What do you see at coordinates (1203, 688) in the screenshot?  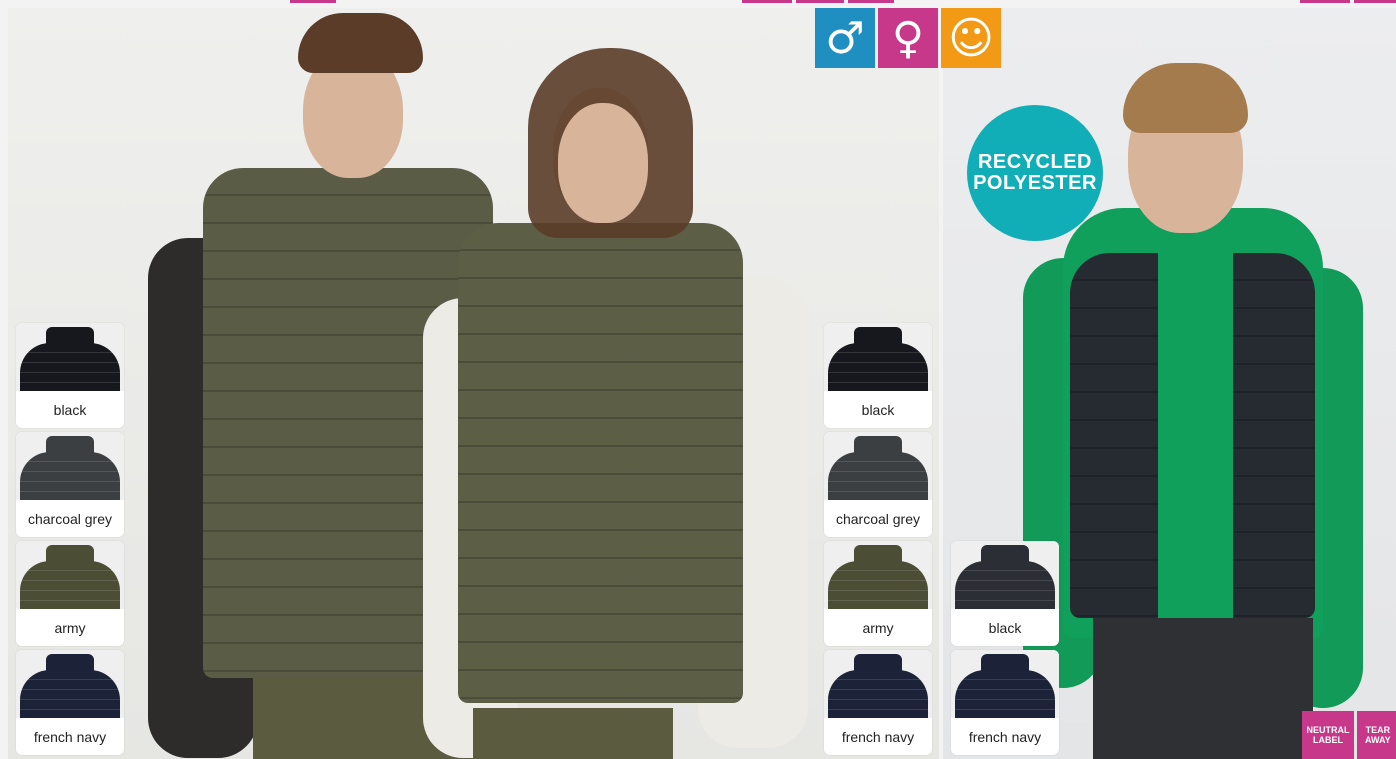 I see `kid-pants` at bounding box center [1203, 688].